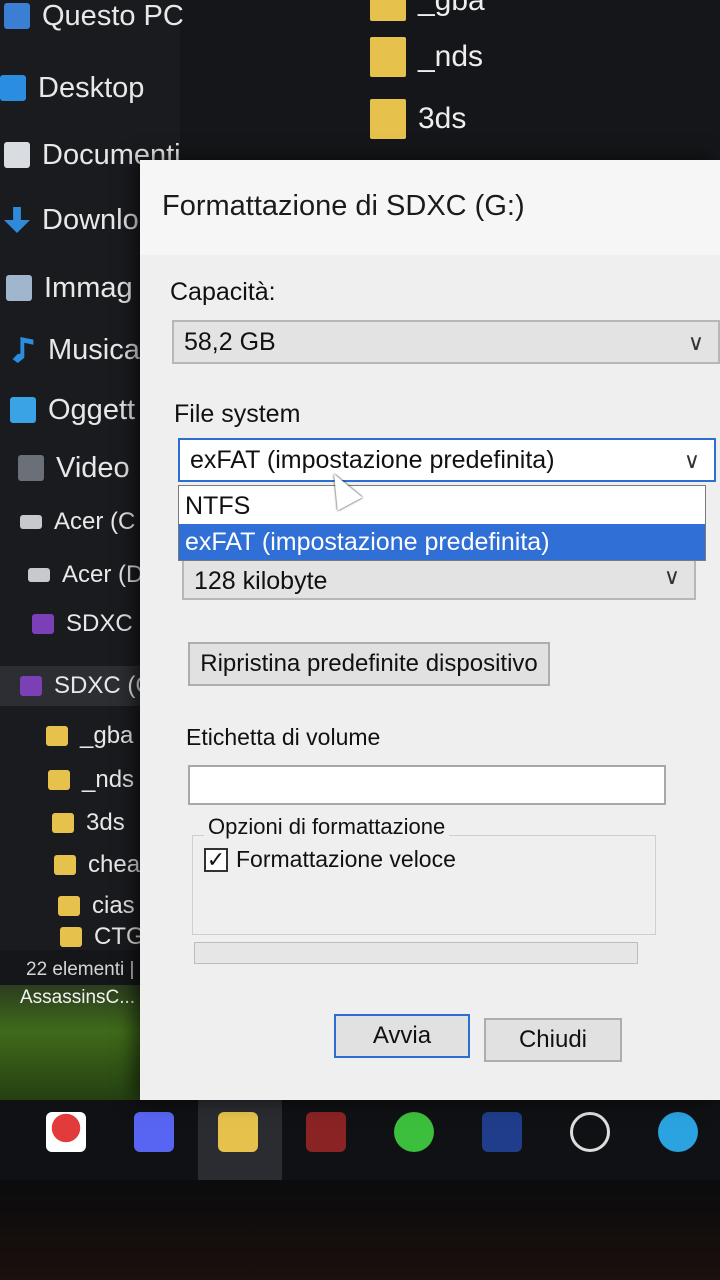  I want to click on tree-item-label: _nds, so click(108, 779).